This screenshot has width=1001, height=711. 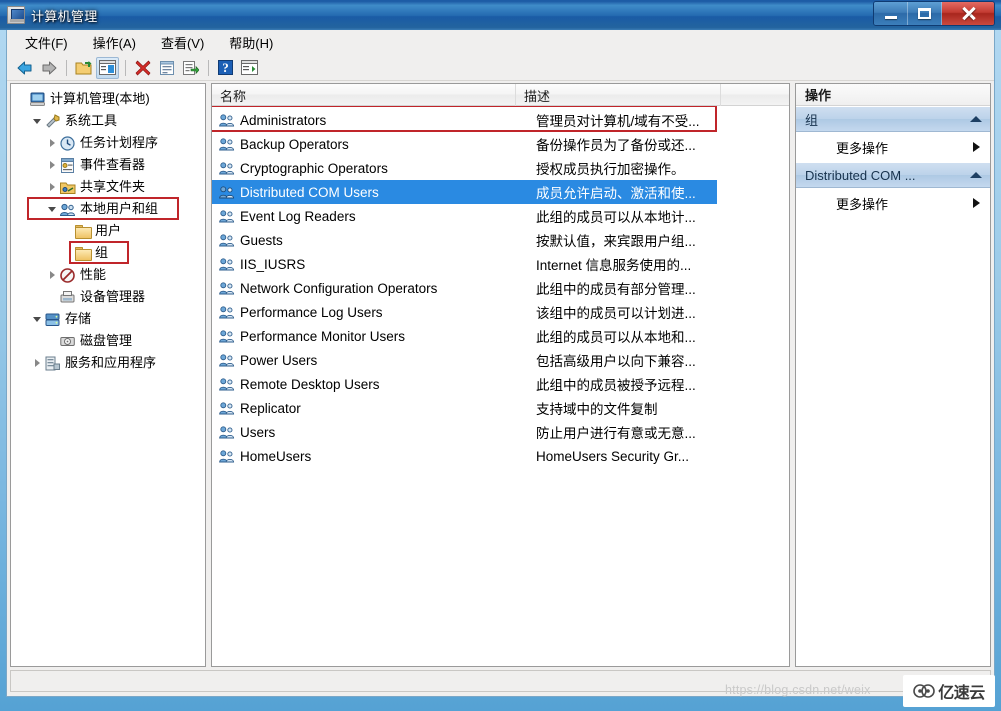 What do you see at coordinates (225, 68) in the screenshot?
I see `help-button: ?` at bounding box center [225, 68].